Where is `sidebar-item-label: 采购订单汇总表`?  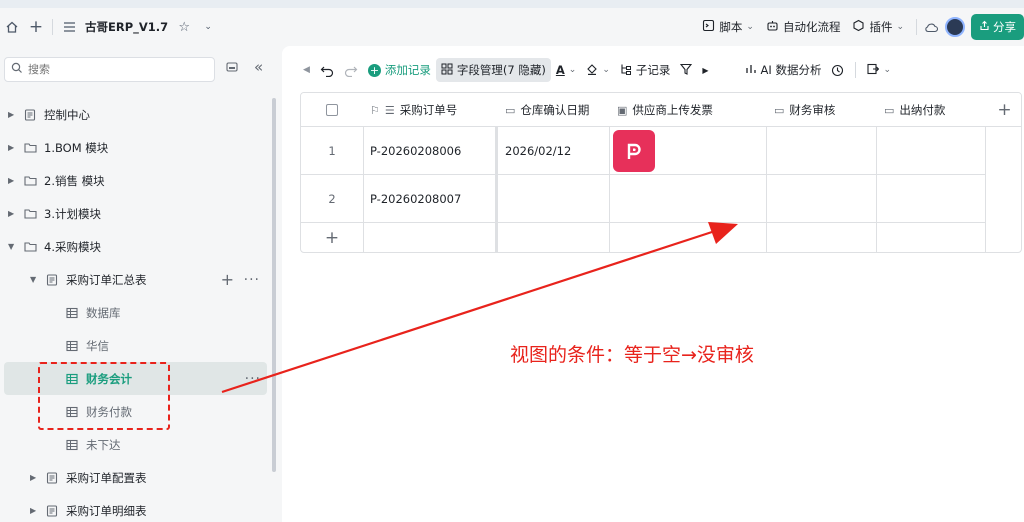 sidebar-item-label: 采购订单汇总表 is located at coordinates (106, 279).